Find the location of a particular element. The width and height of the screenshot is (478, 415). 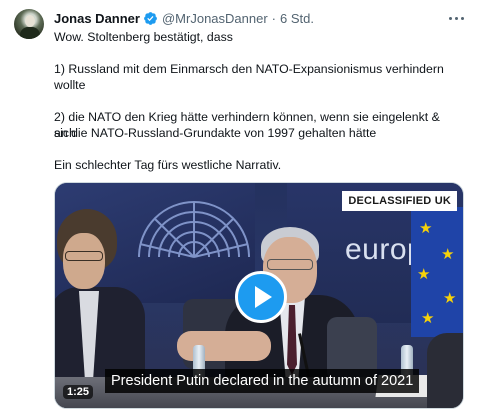

play-icon is located at coordinates (261, 297).